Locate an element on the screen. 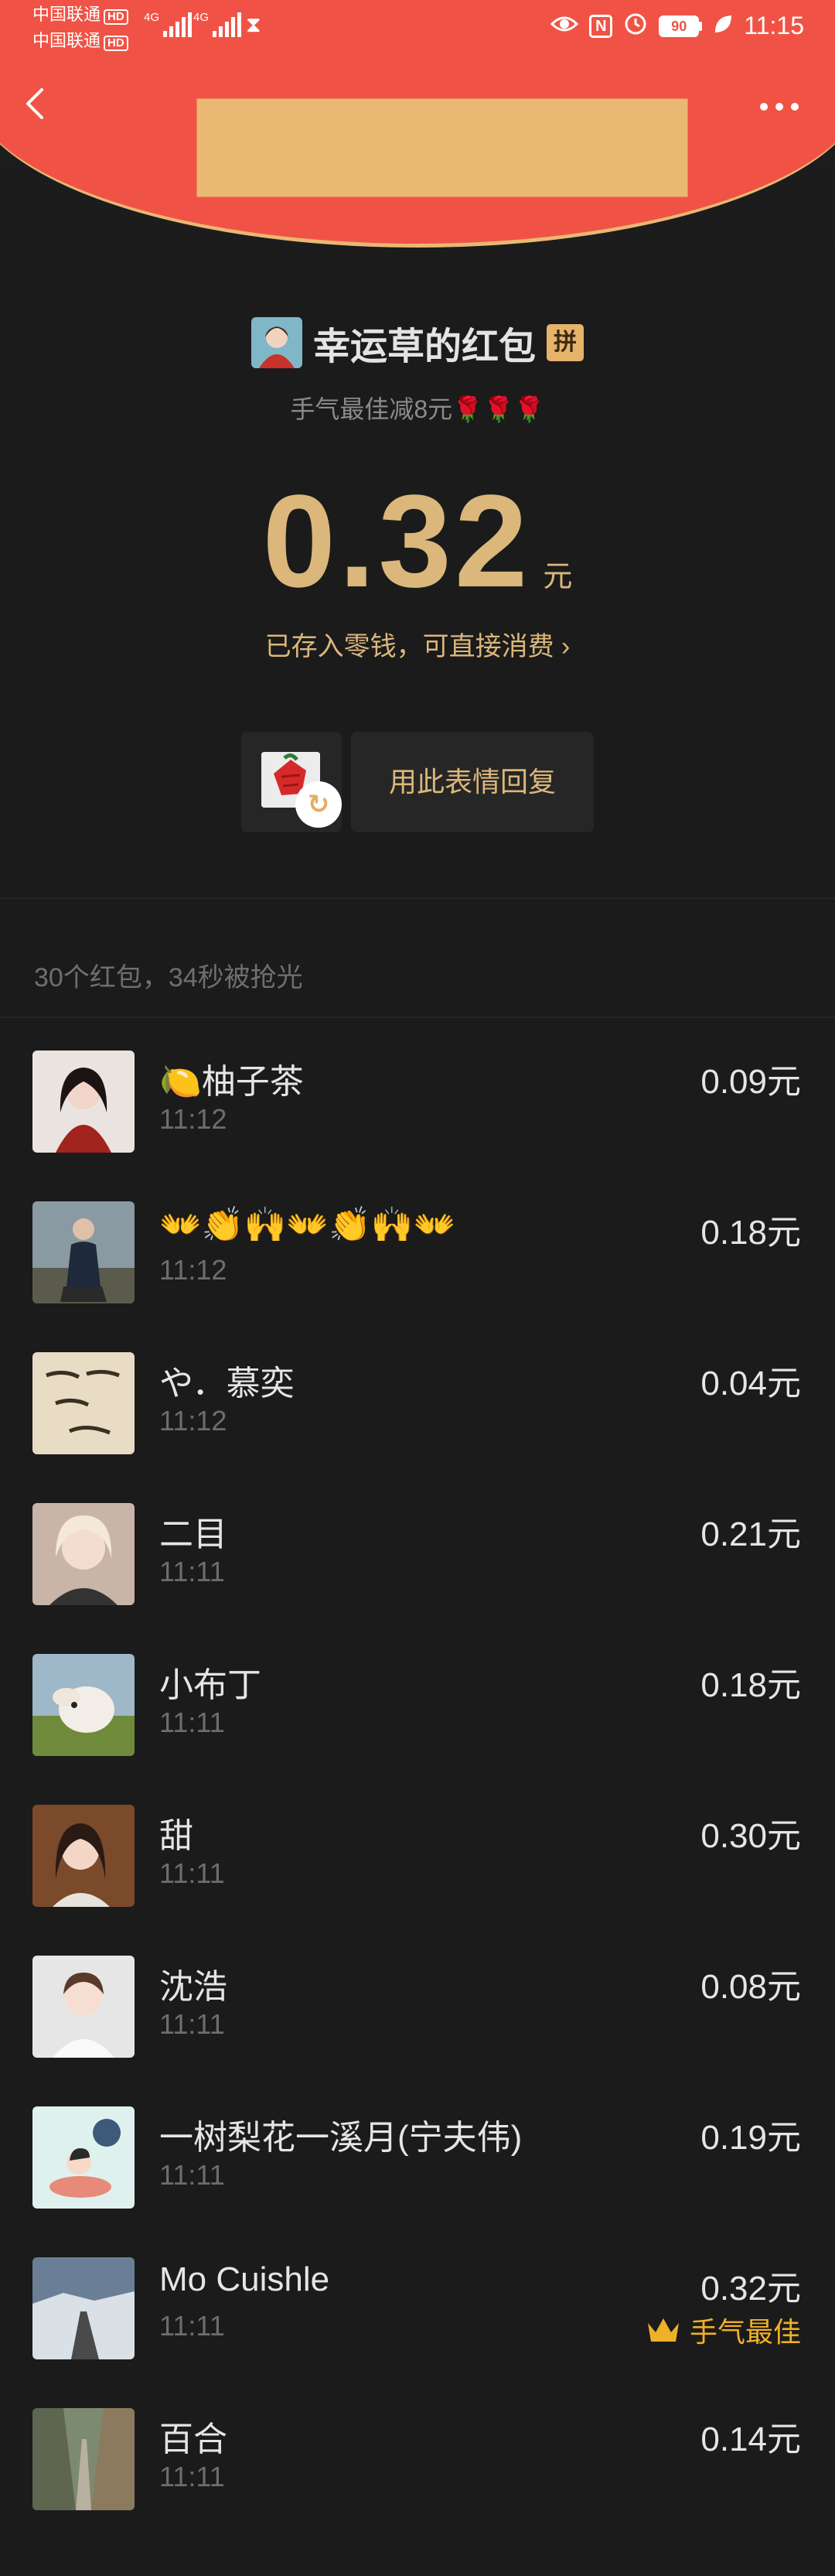 Image resolution: width=835 pixels, height=2576 pixels. packet-summary: 30个红包，34秒被抢光 is located at coordinates (168, 977).